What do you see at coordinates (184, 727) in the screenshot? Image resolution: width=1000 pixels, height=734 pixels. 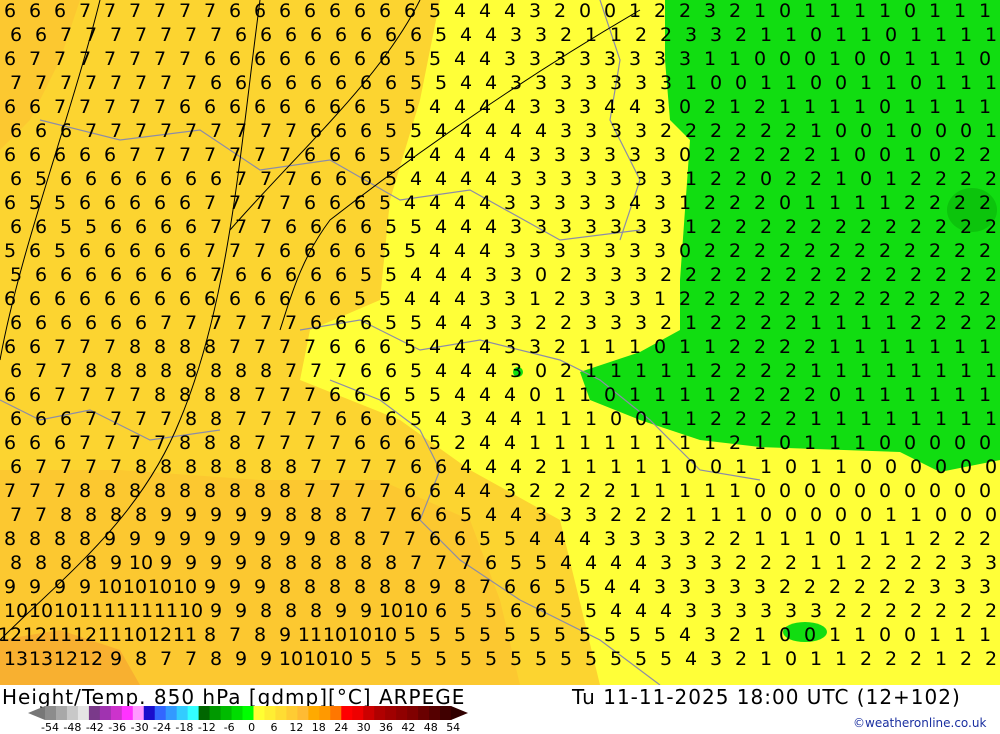 I see `colorbar-label: -18` at bounding box center [184, 727].